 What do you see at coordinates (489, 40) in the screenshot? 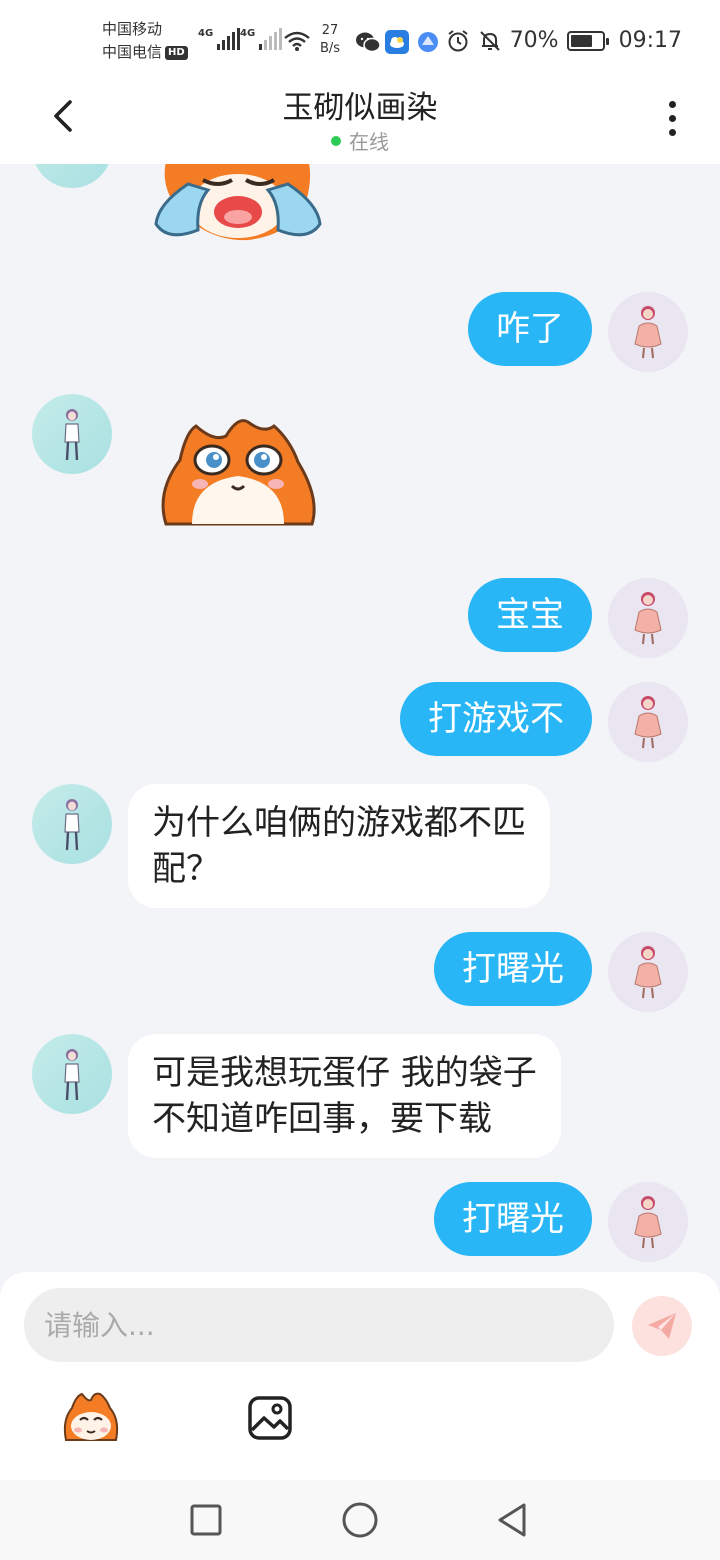
I see `mute-bell-icon` at bounding box center [489, 40].